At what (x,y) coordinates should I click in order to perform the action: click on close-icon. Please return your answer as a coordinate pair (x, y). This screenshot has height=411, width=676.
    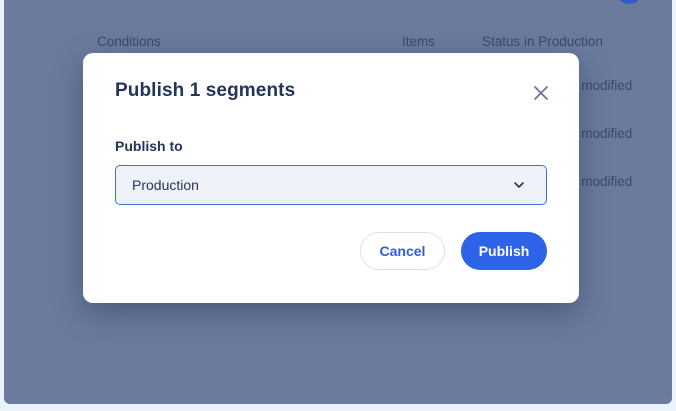
    Looking at the image, I should click on (541, 93).